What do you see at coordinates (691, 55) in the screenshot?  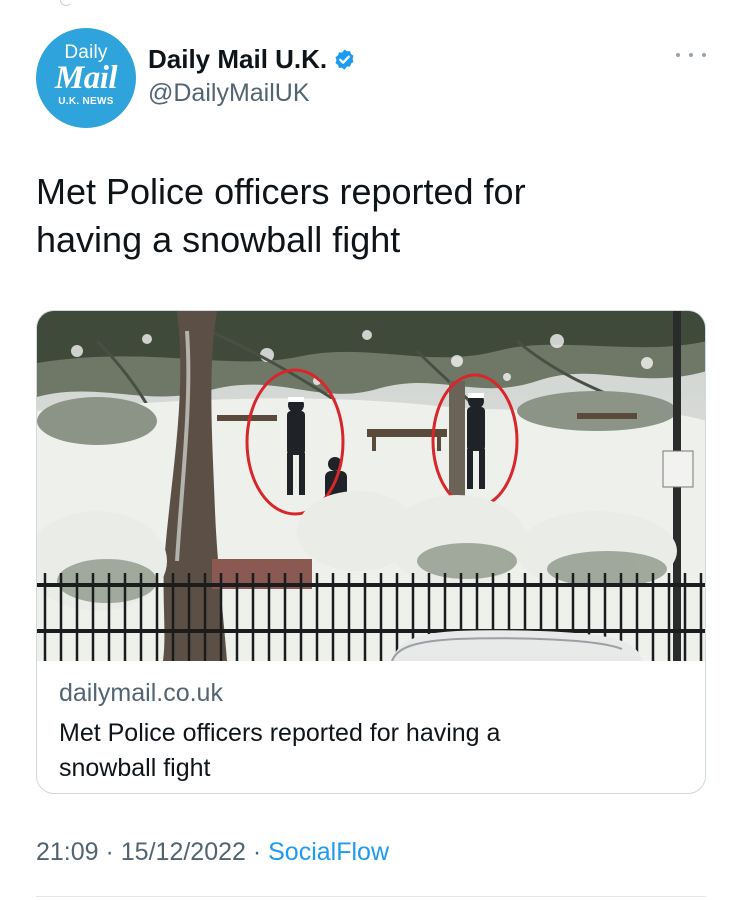 I see `more-options-icon` at bounding box center [691, 55].